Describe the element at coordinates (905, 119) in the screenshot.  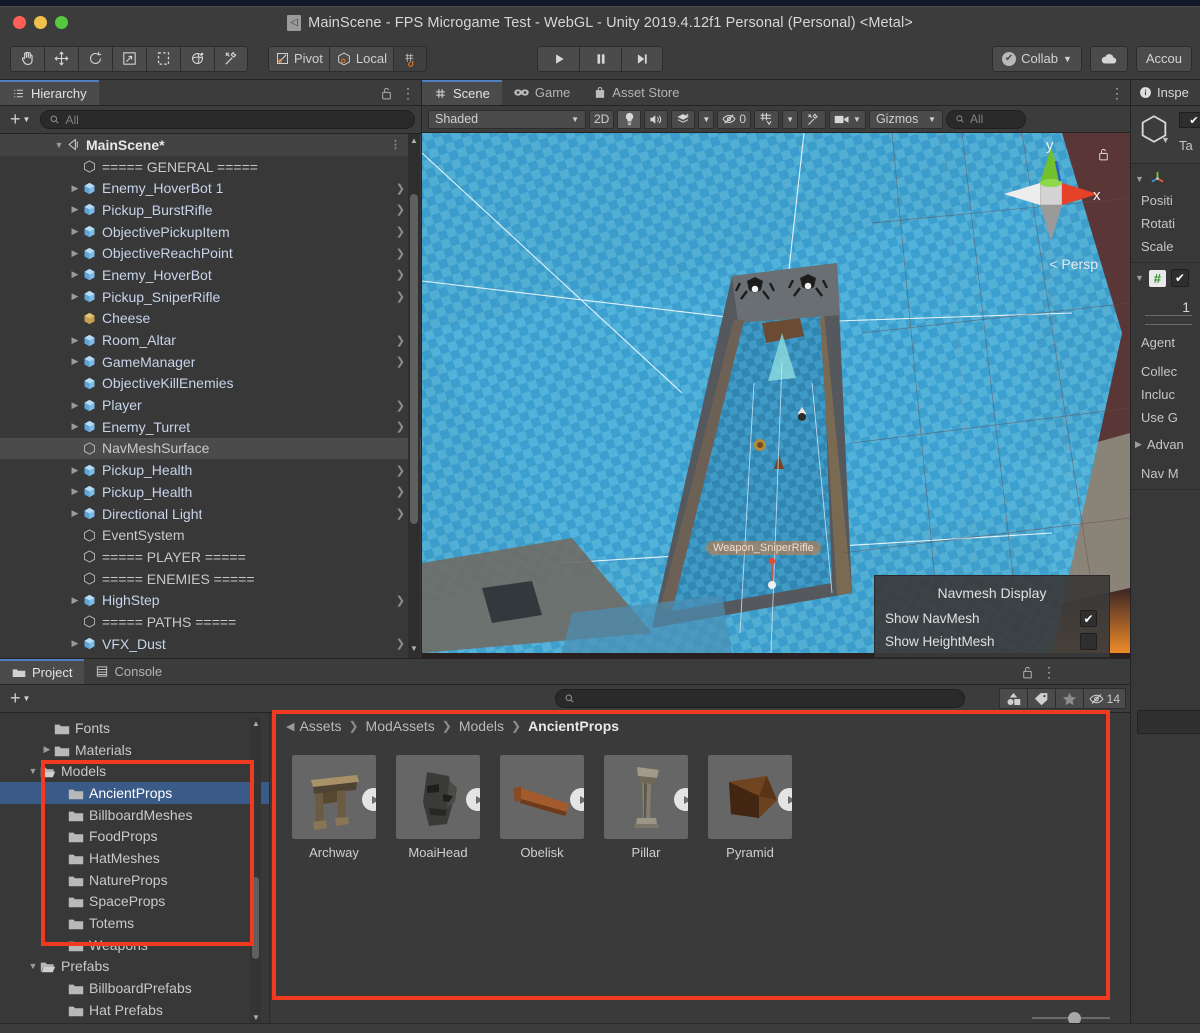
I see `gizmos-dropdown: Gizmos ▼` at that location.